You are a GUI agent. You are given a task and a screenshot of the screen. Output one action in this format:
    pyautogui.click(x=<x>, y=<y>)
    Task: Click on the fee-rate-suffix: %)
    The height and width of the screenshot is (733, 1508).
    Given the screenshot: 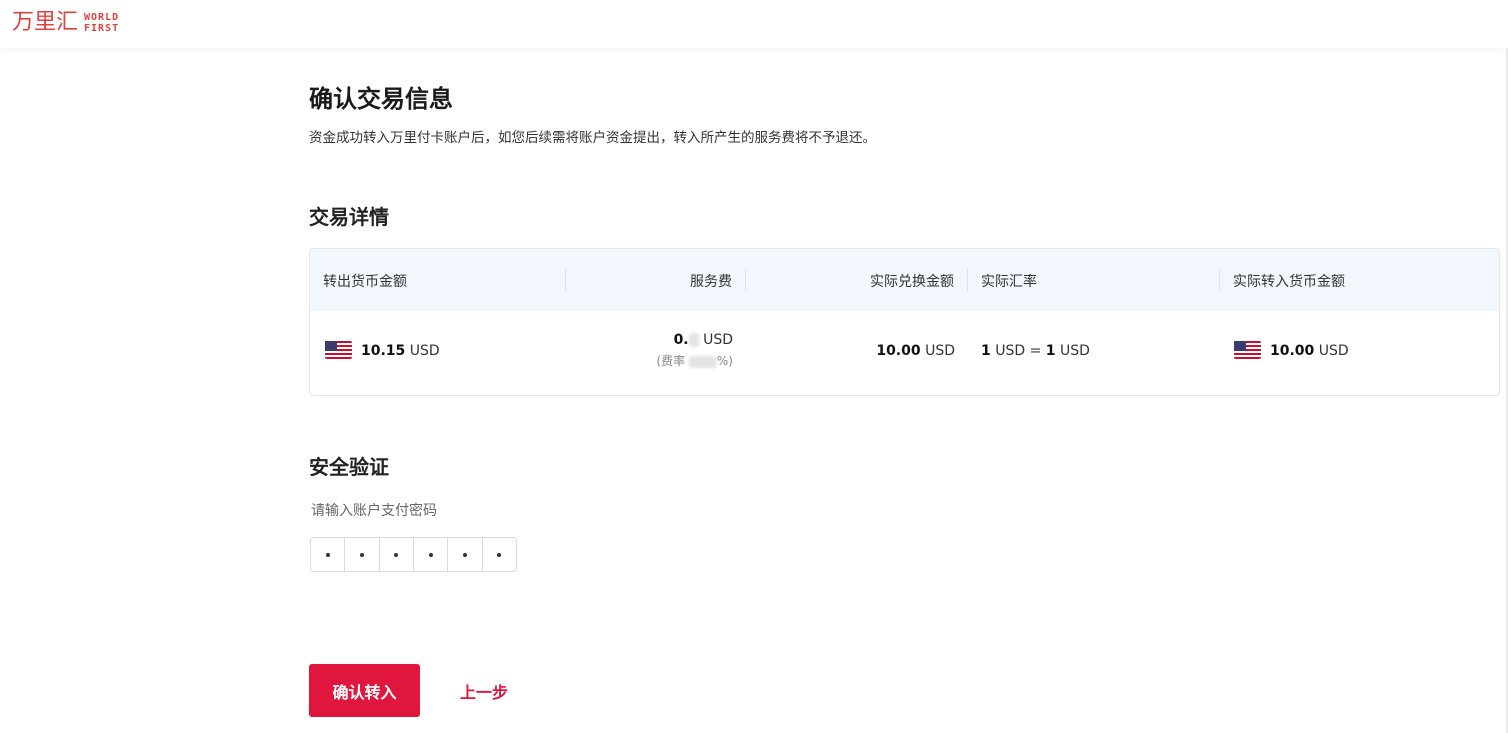 What is the action you would take?
    pyautogui.click(x=724, y=361)
    